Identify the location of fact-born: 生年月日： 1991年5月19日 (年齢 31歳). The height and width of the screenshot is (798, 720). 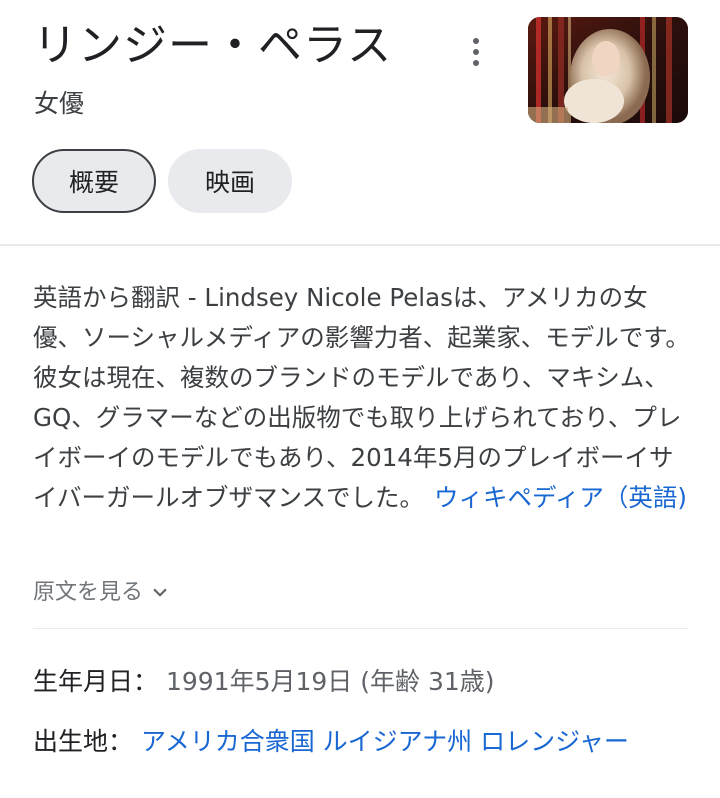
(264, 682).